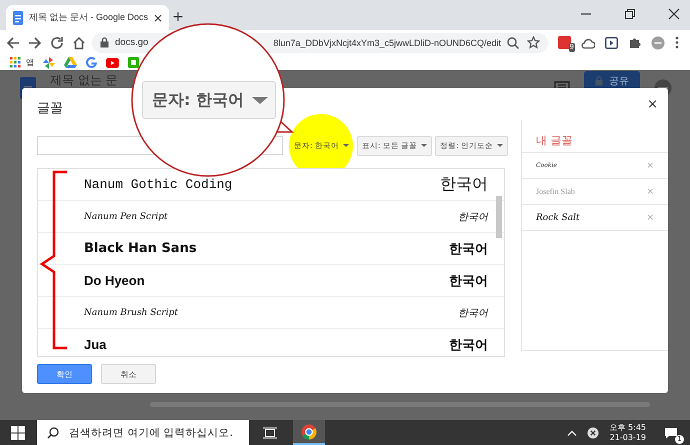  Describe the element at coordinates (630, 14) in the screenshot. I see `restore-icon` at that location.